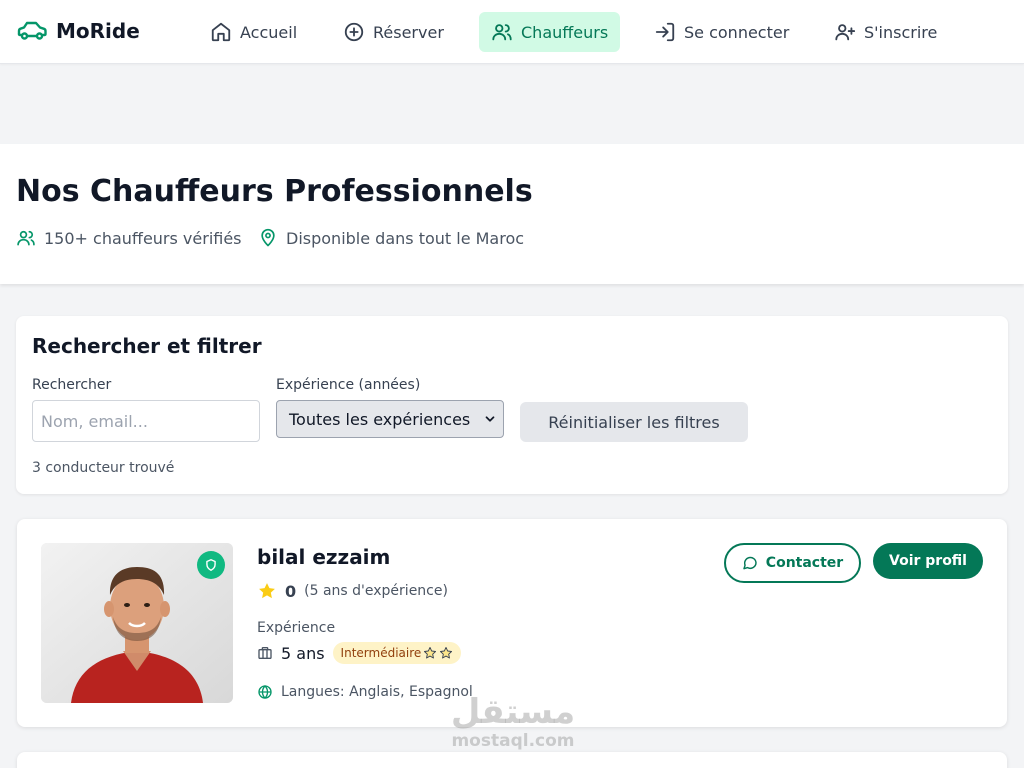  Describe the element at coordinates (72, 385) in the screenshot. I see `search-label: Rechercher` at that location.